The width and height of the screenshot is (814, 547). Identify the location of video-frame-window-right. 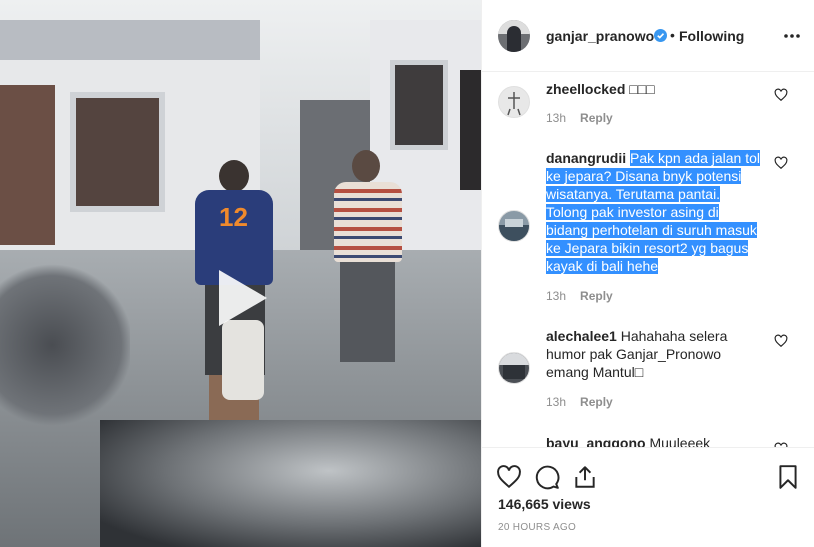
(419, 105).